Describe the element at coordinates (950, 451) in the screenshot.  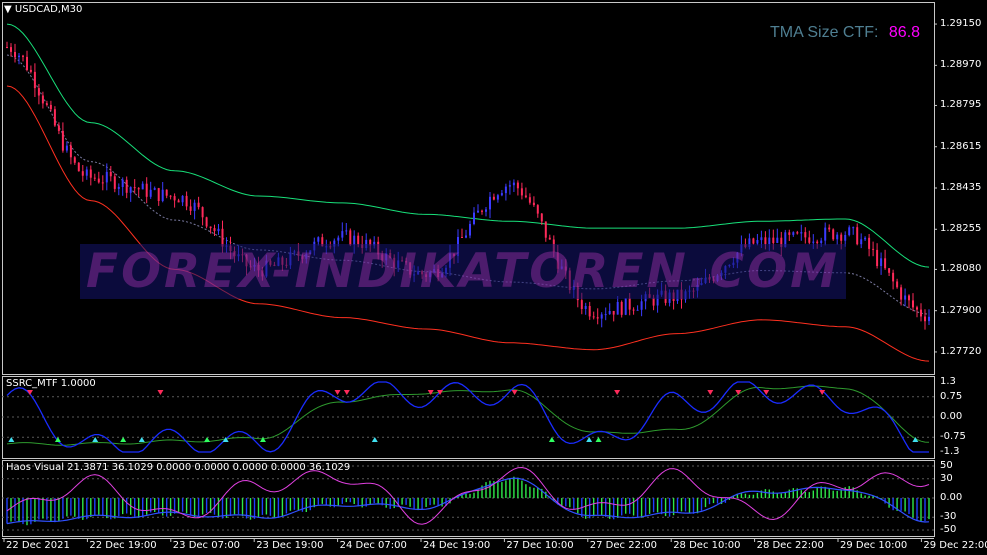
I see `ssrc-tick-label: -1.3` at that location.